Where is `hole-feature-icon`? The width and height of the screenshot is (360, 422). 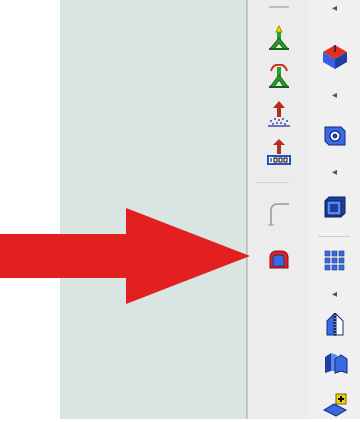 hole-feature-icon is located at coordinates (335, 135).